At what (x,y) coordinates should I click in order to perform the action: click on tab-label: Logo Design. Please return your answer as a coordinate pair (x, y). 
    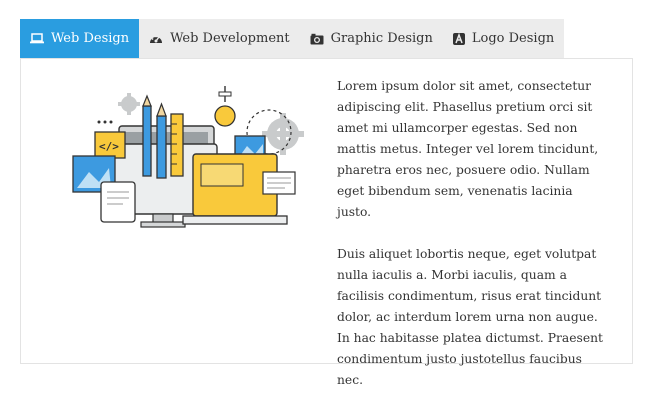
    Looking at the image, I should click on (513, 38).